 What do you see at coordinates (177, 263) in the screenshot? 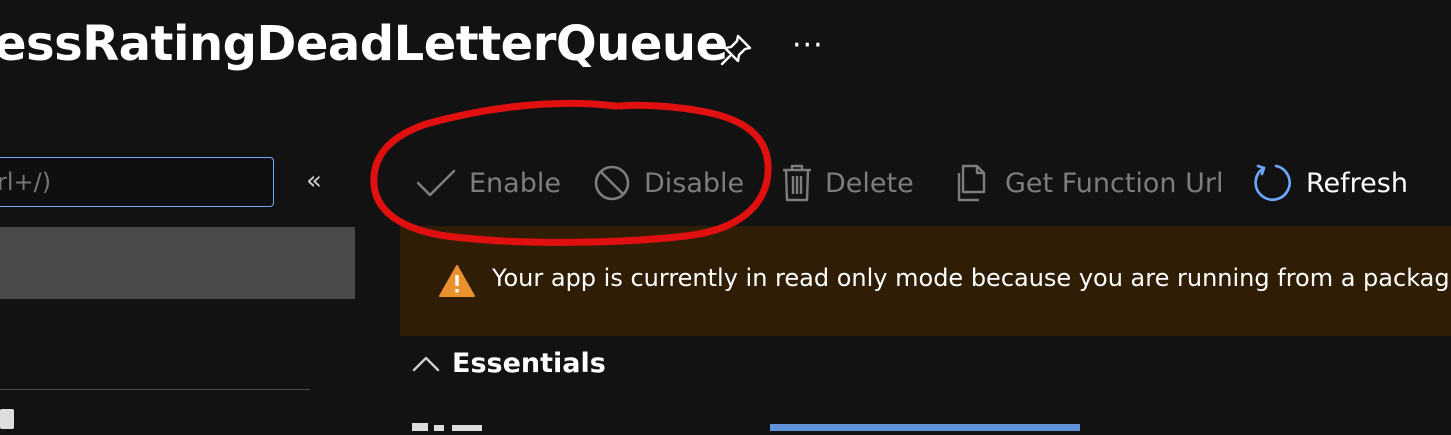
I see `sidebar-item-selected` at bounding box center [177, 263].